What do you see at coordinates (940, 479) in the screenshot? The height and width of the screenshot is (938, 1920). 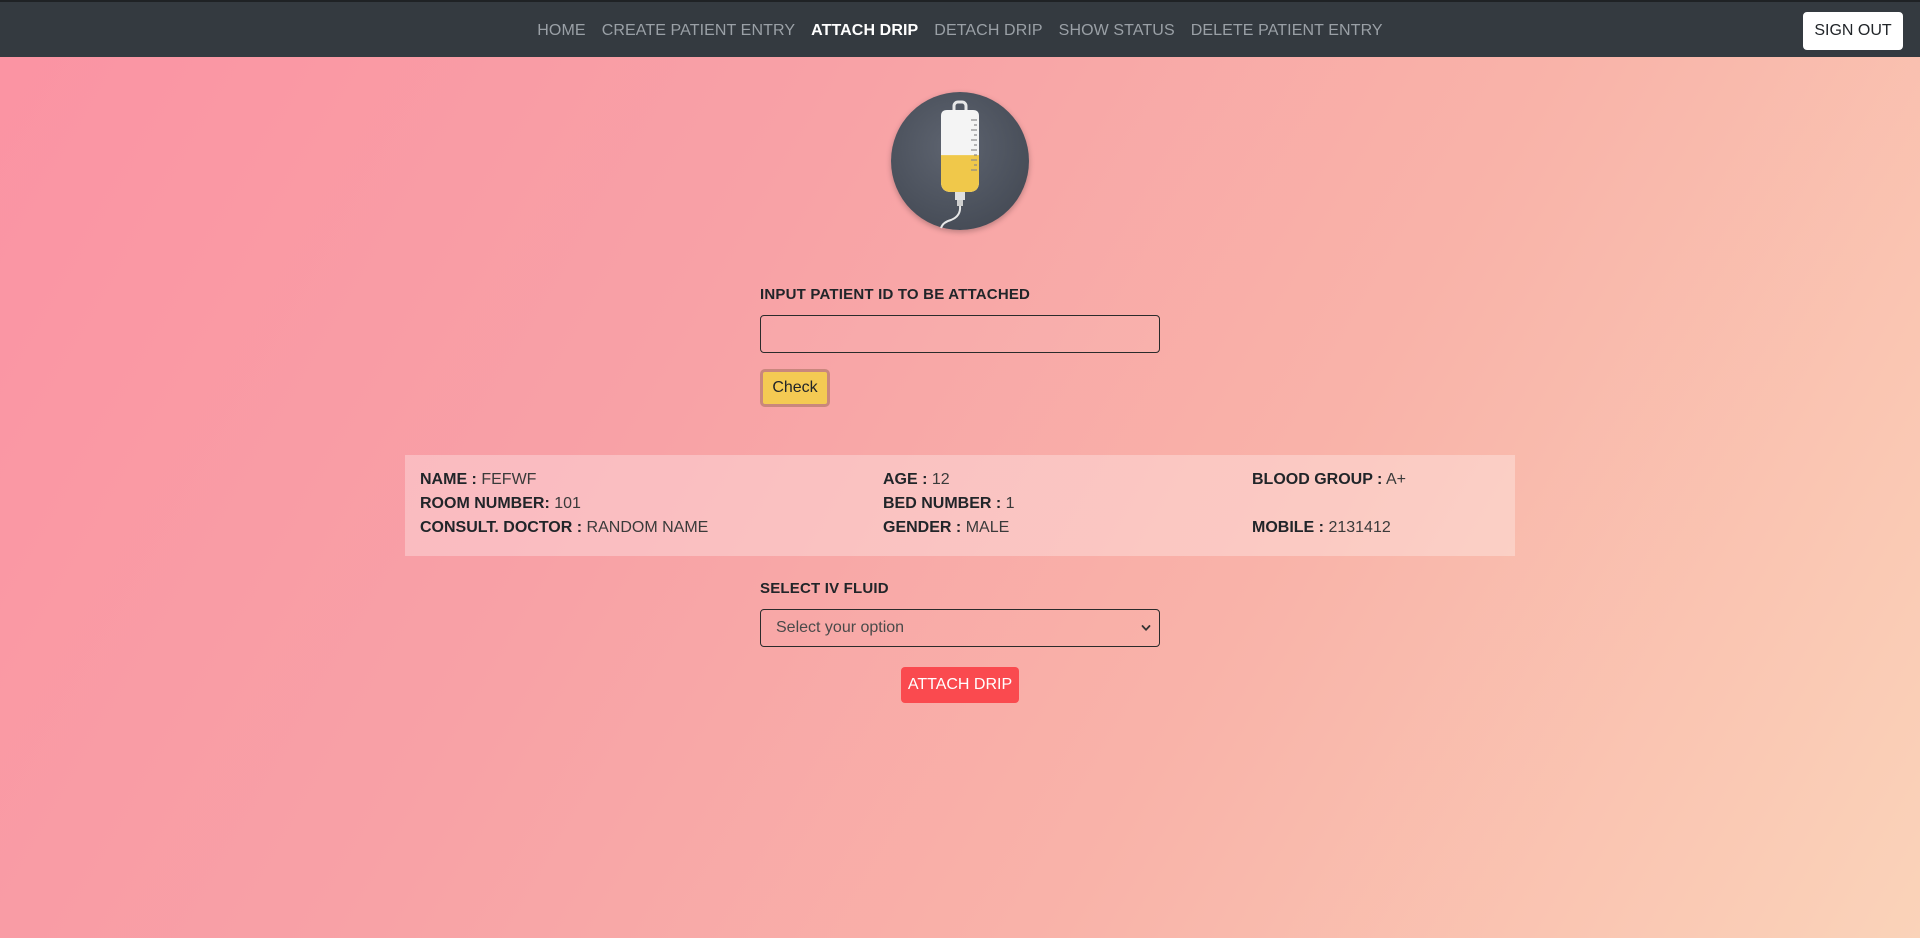 I see `detail-age-value: 12` at bounding box center [940, 479].